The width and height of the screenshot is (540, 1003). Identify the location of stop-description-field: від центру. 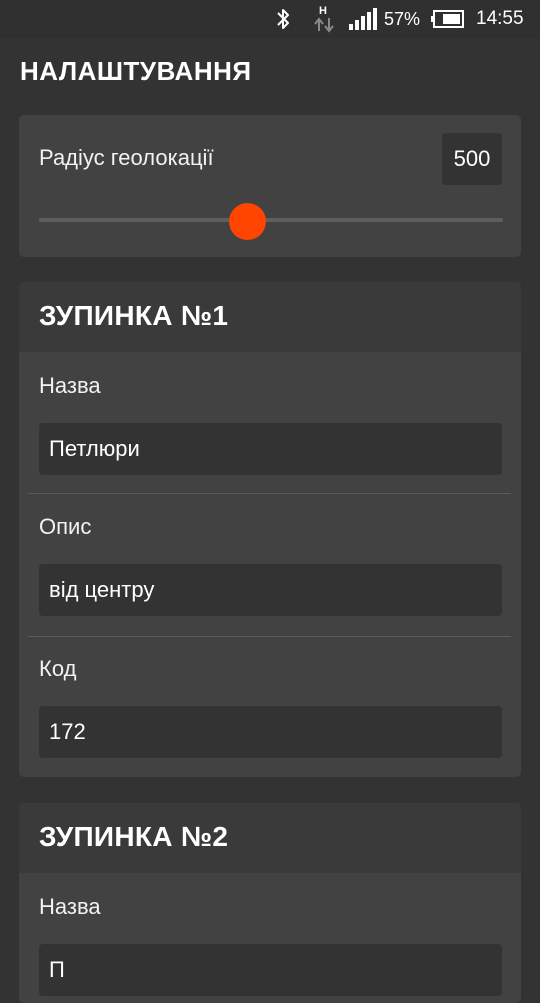
(270, 590).